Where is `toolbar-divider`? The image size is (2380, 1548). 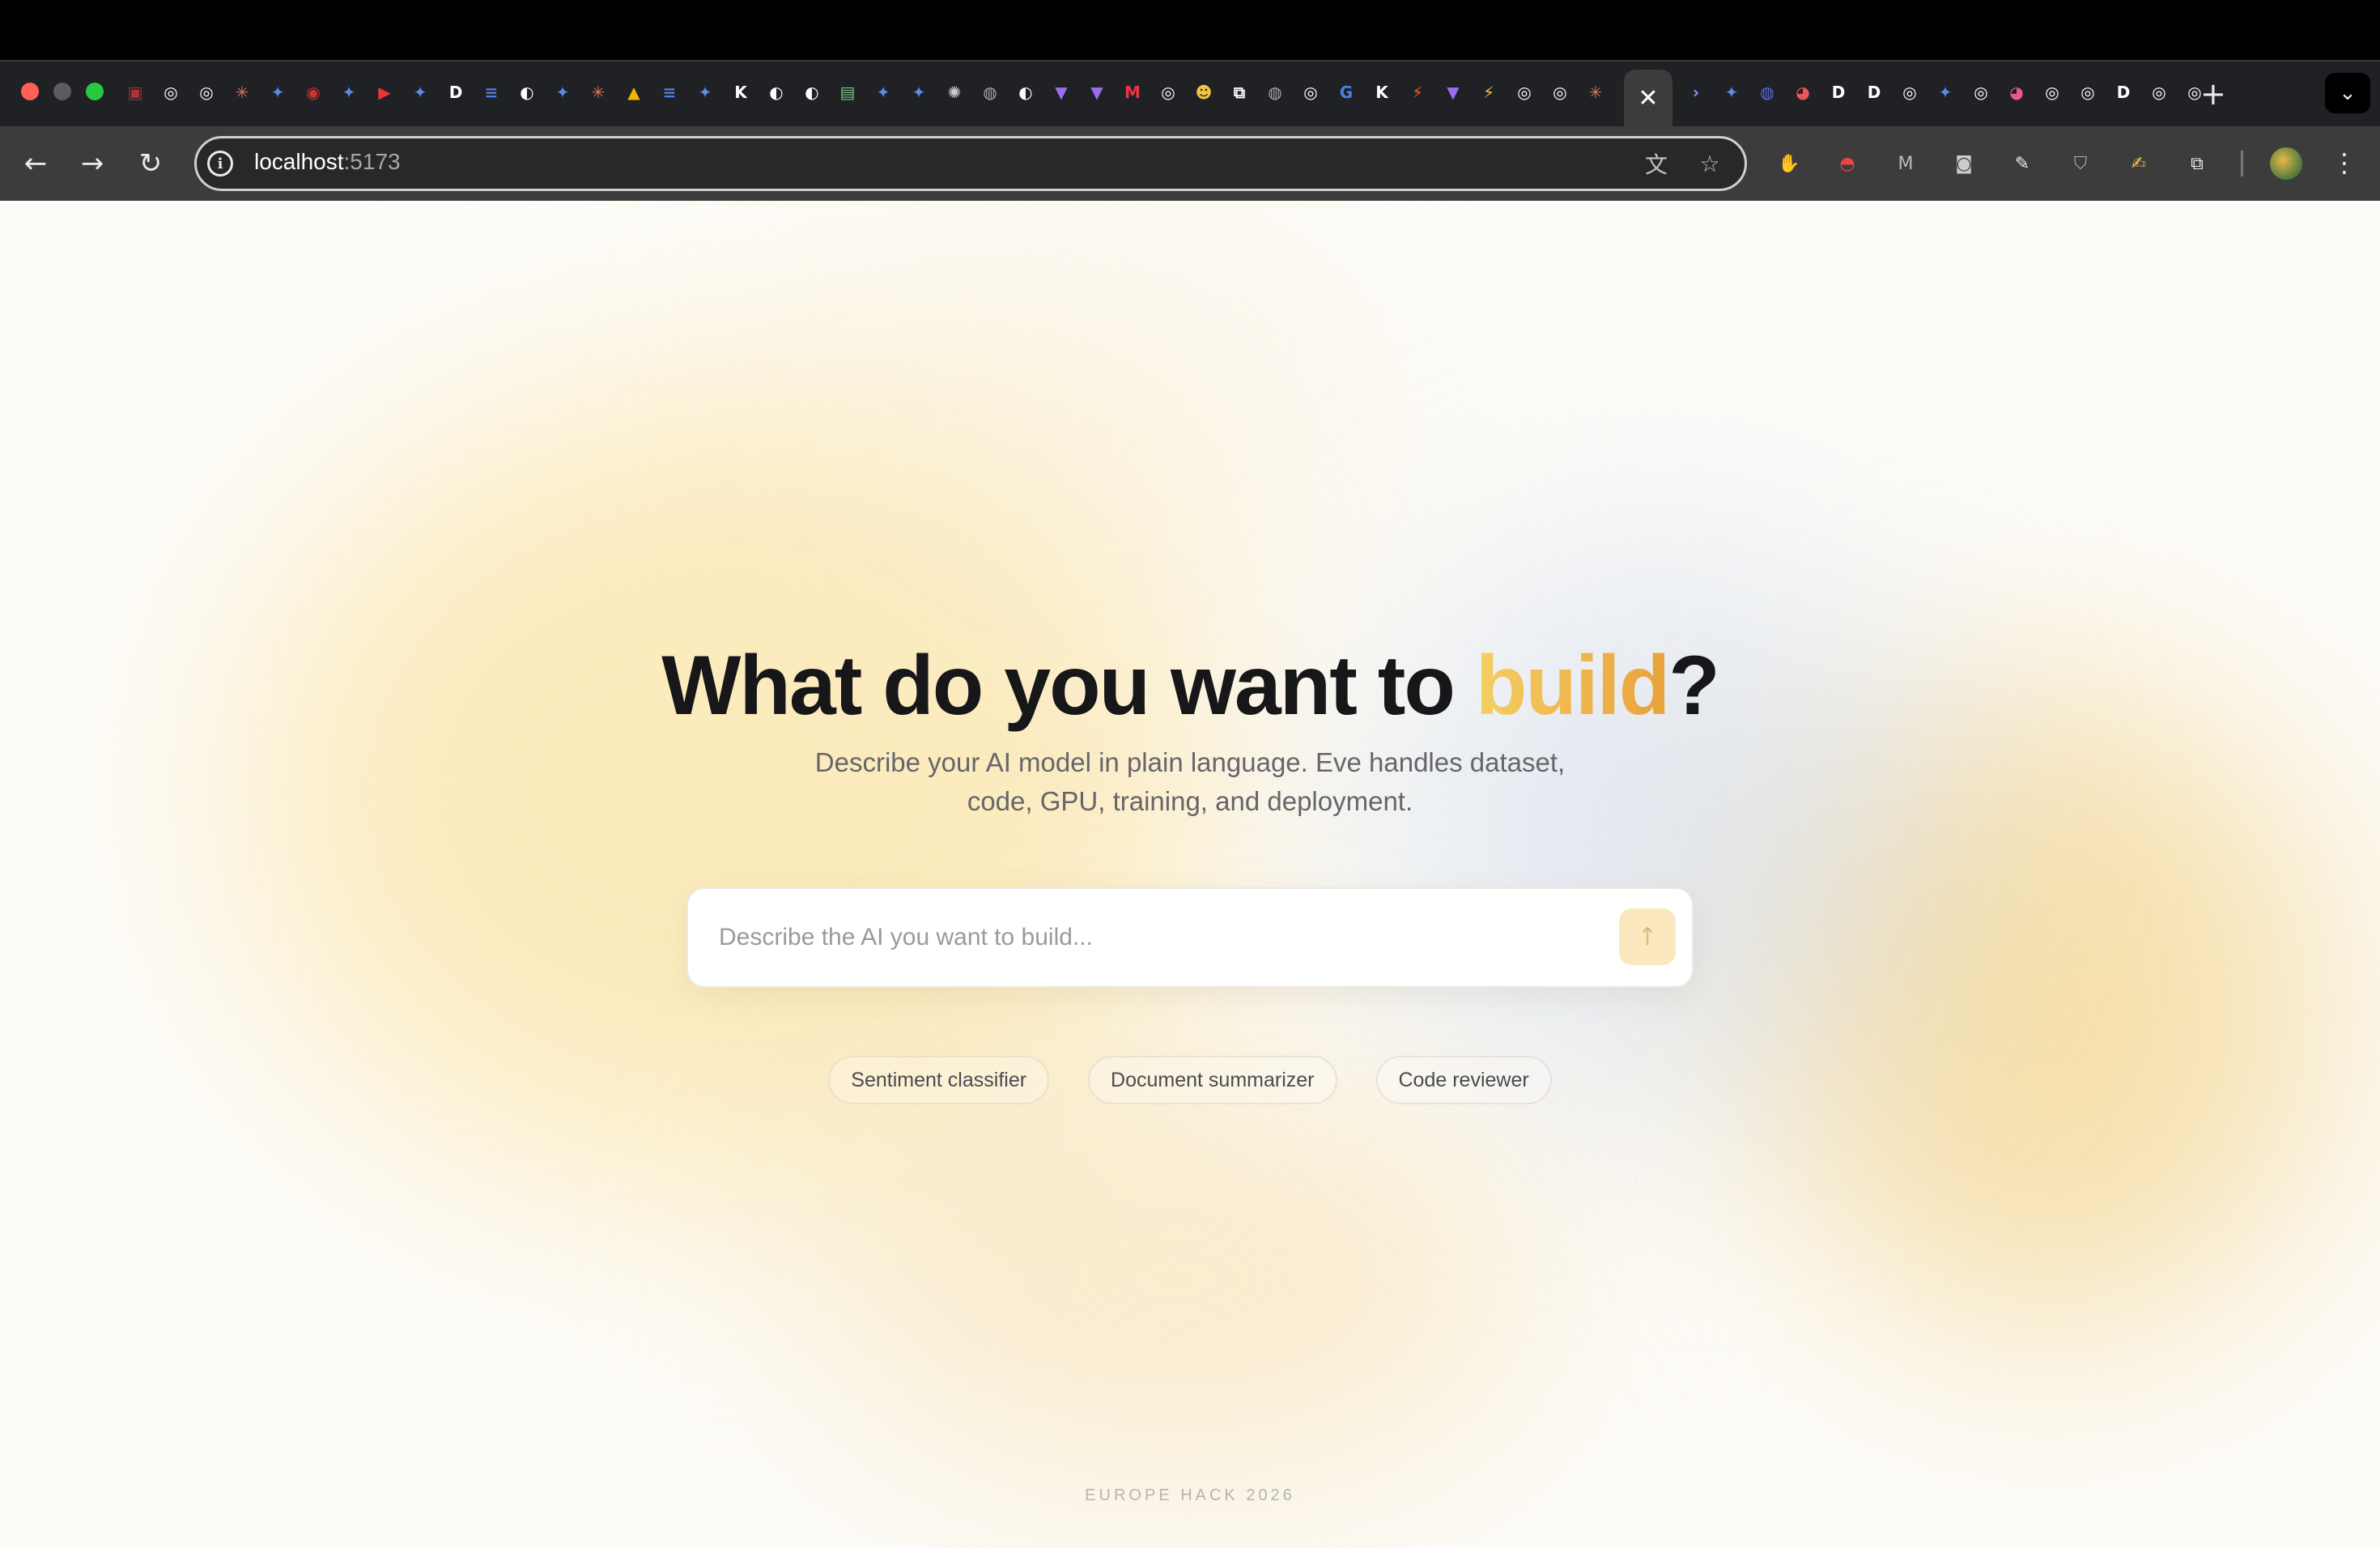 toolbar-divider is located at coordinates (2242, 164).